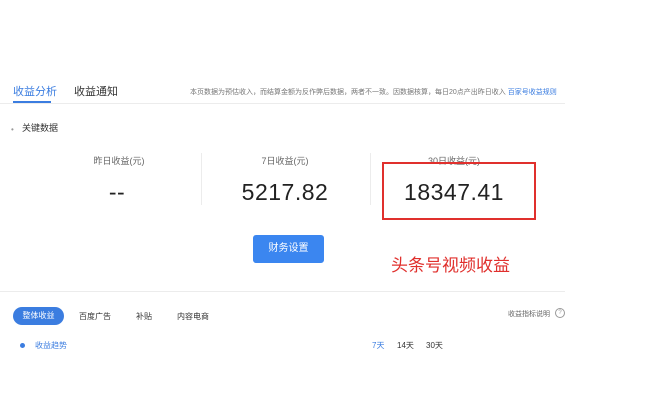 The width and height of the screenshot is (646, 417). Describe the element at coordinates (282, 291) in the screenshot. I see `section-divider` at that location.